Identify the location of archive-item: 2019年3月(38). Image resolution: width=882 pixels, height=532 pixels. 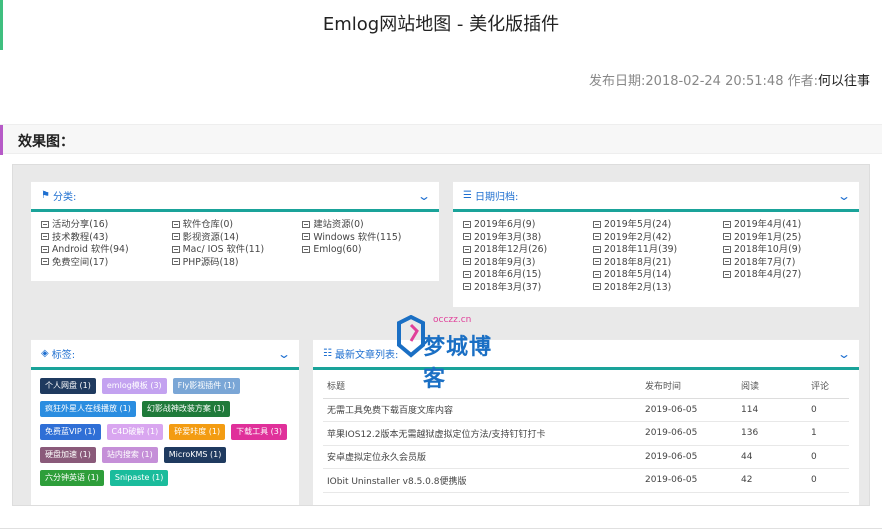
(526, 238).